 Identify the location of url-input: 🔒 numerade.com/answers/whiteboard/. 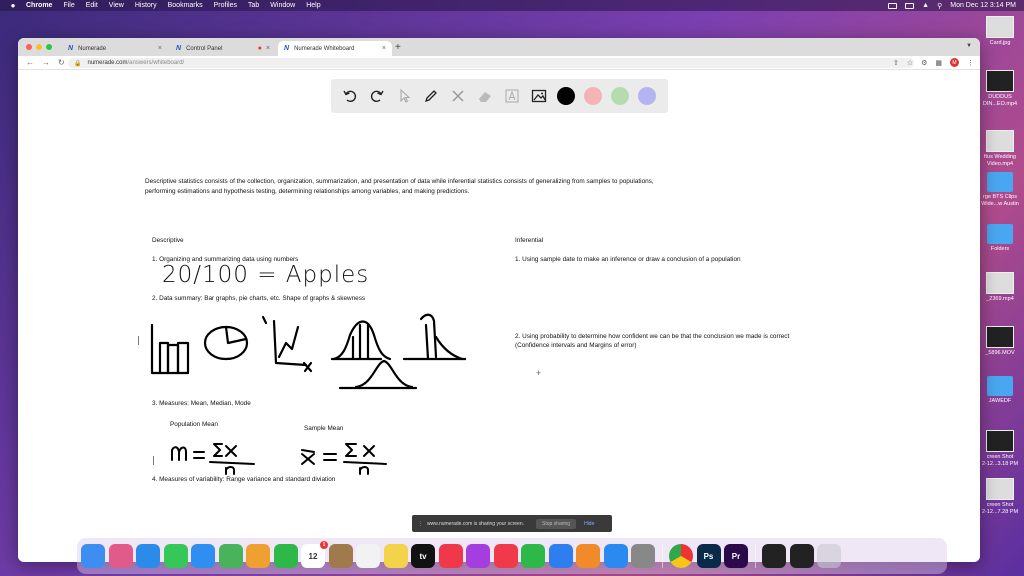
(491, 63).